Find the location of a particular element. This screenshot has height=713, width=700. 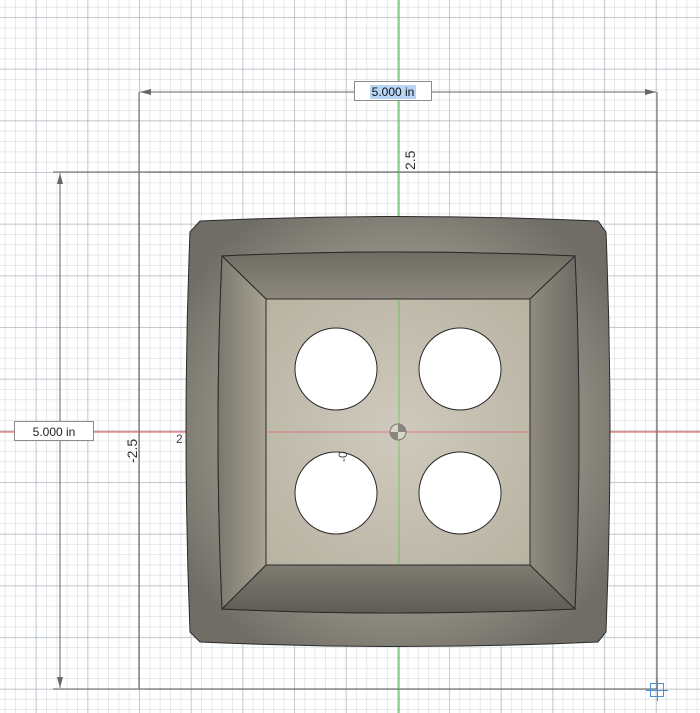

hole-top-left is located at coordinates (336, 369).